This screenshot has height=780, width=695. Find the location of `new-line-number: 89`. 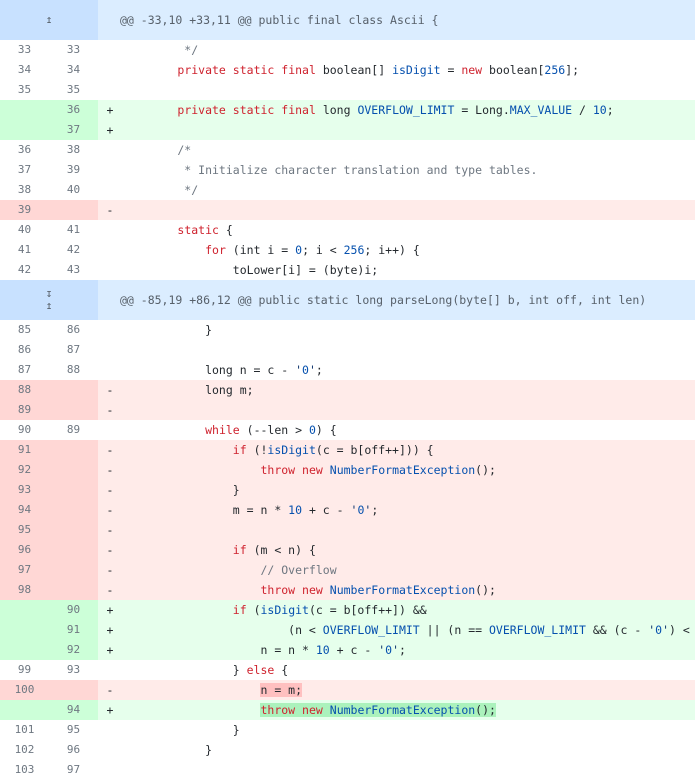

new-line-number: 89 is located at coordinates (73, 430).